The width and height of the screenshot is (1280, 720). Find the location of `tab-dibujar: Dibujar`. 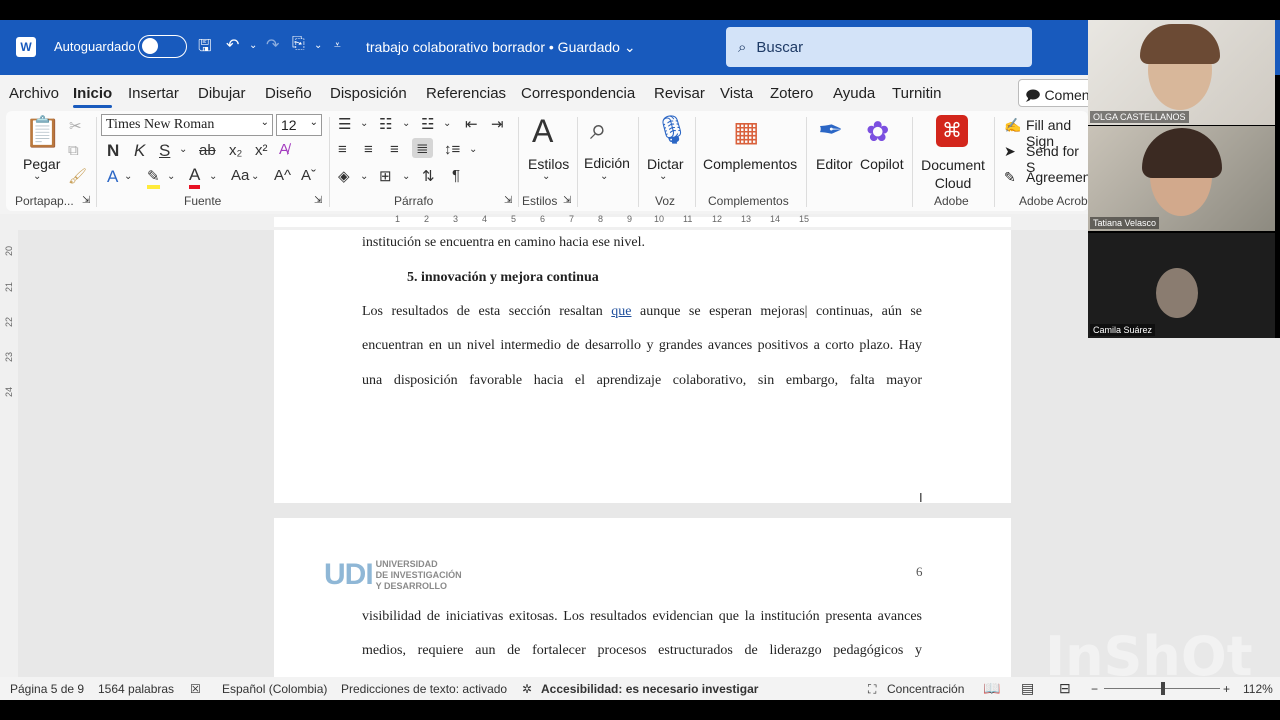

tab-dibujar: Dibujar is located at coordinates (222, 93).